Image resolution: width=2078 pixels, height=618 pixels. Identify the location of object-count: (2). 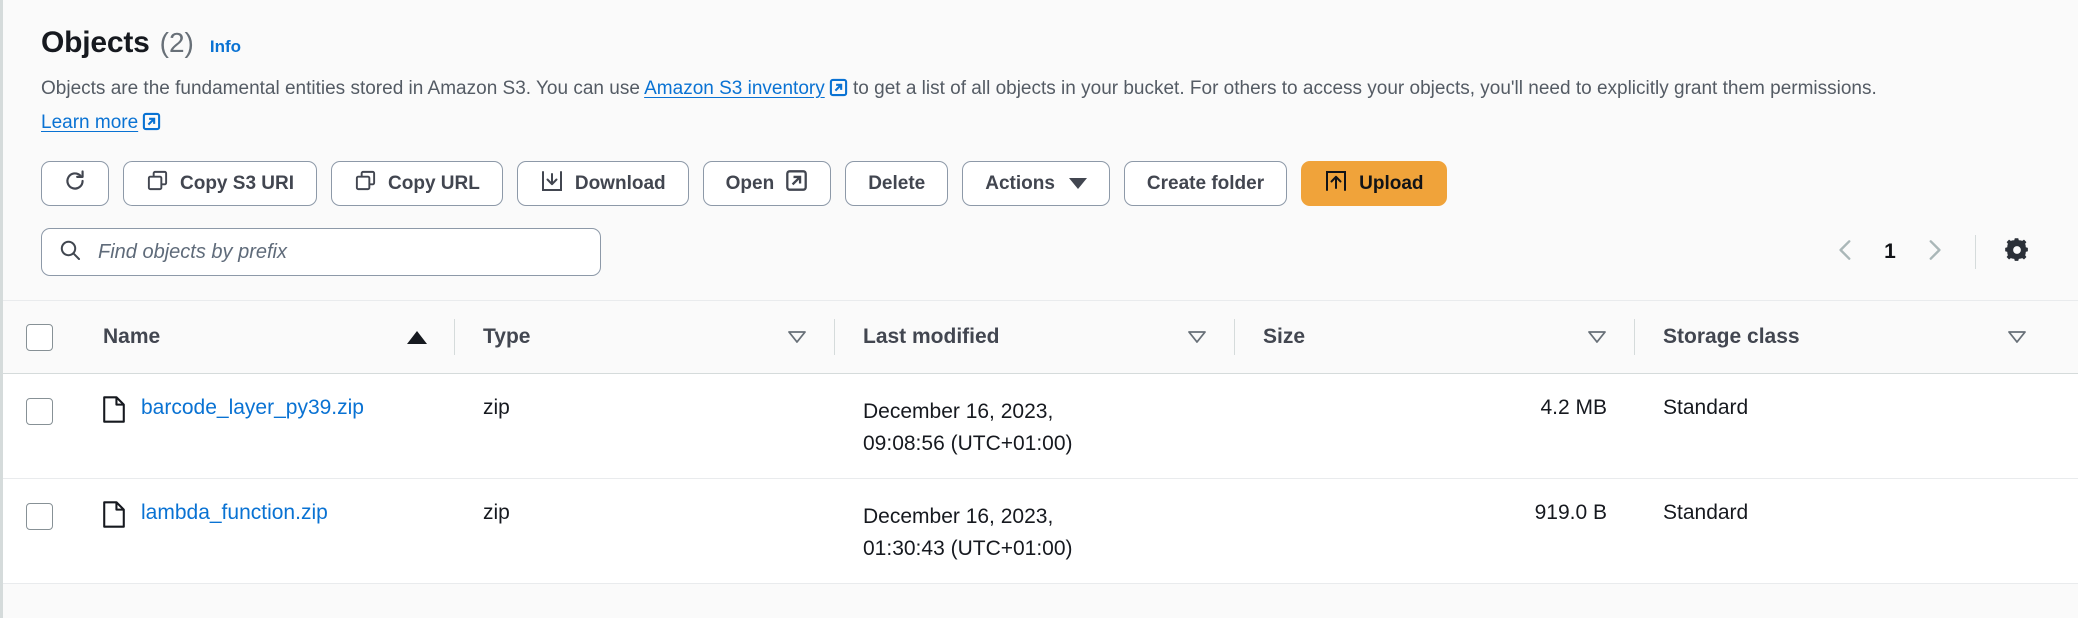
(176, 42).